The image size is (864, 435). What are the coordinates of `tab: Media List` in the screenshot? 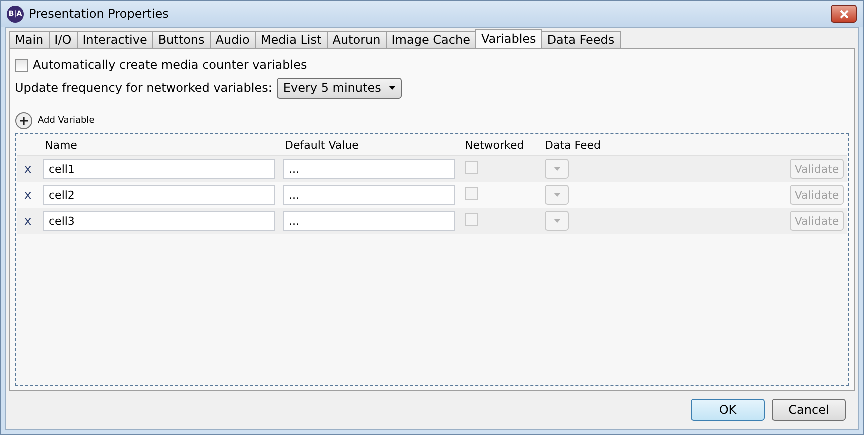 It's located at (291, 39).